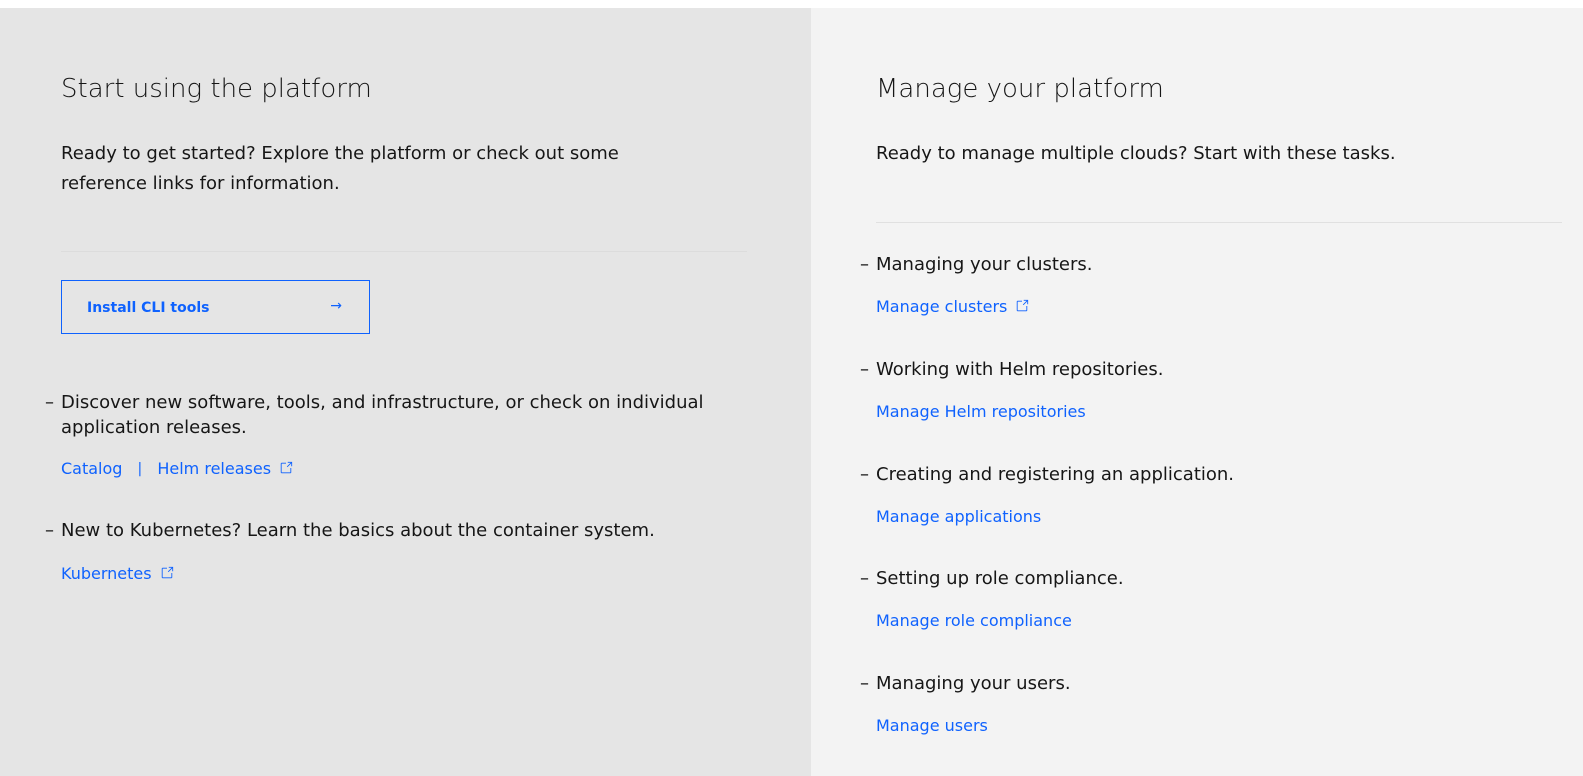 Image resolution: width=1583 pixels, height=776 pixels. I want to click on manage-role-compliance-link: Manage role compliance, so click(974, 620).